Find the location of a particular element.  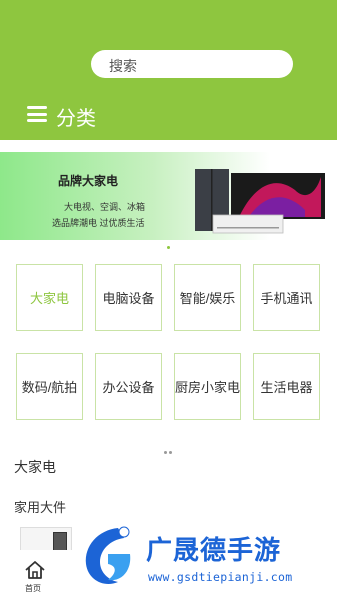

watermark-logo-icon is located at coordinates (108, 555).